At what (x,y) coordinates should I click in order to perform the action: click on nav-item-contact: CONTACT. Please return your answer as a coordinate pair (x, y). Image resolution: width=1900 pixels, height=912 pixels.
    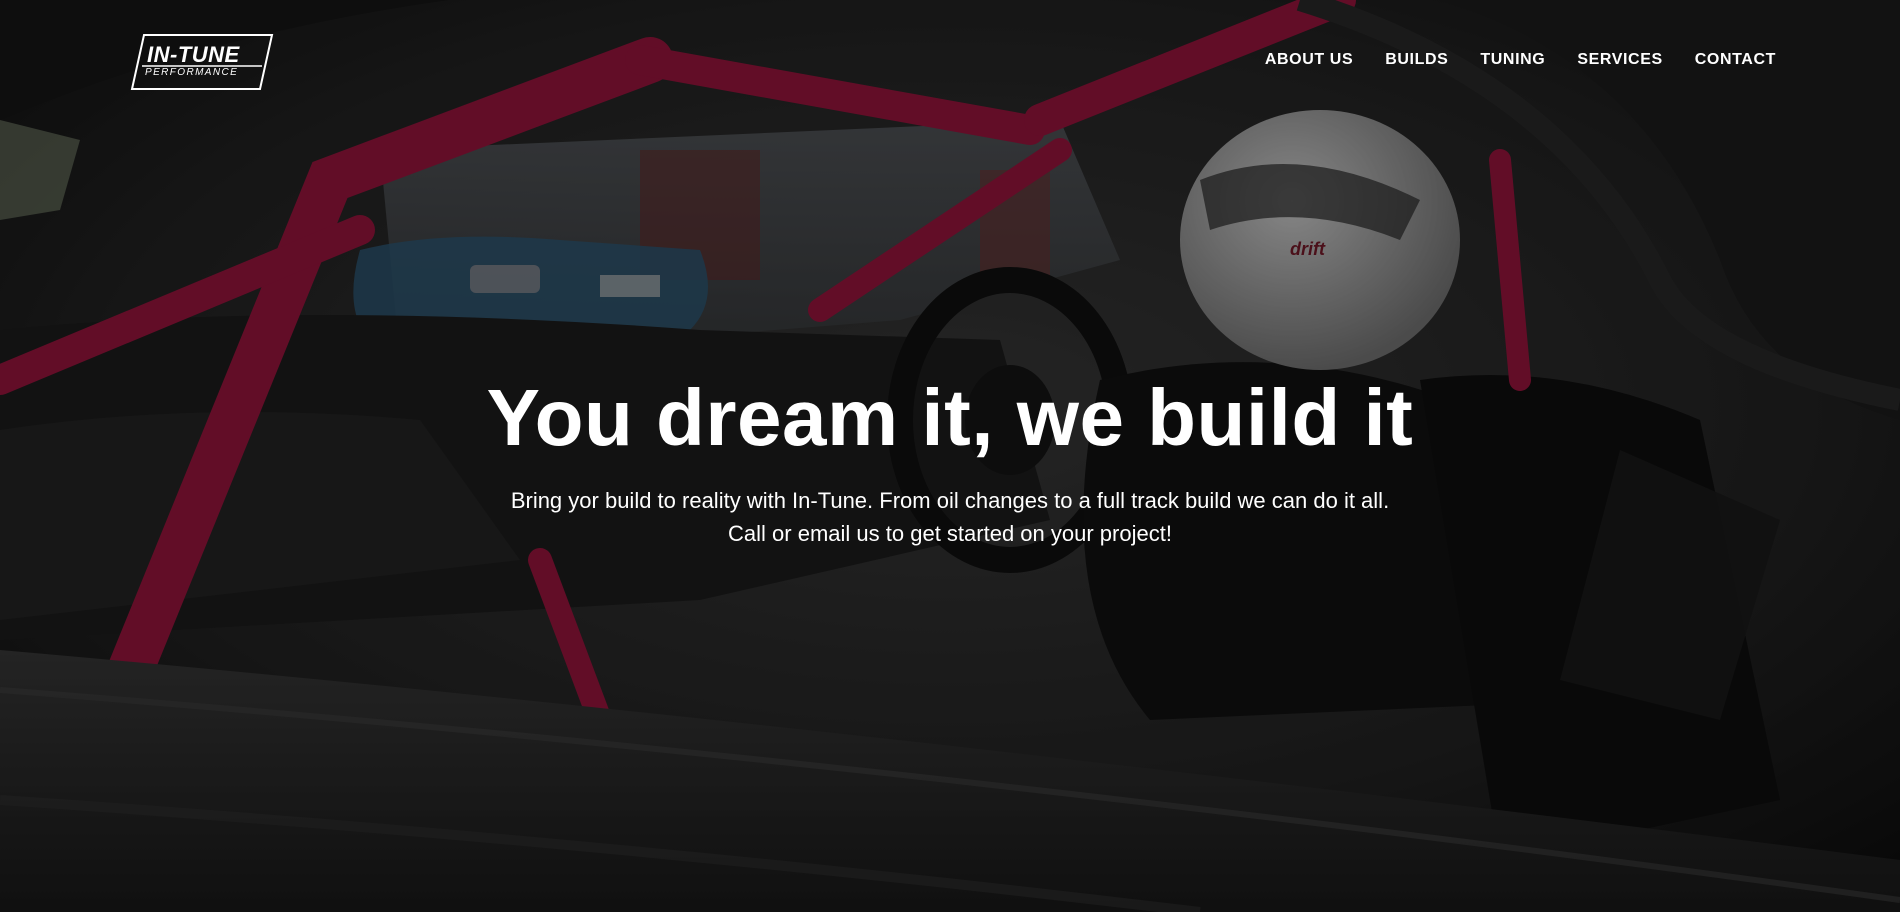
    Looking at the image, I should click on (1735, 60).